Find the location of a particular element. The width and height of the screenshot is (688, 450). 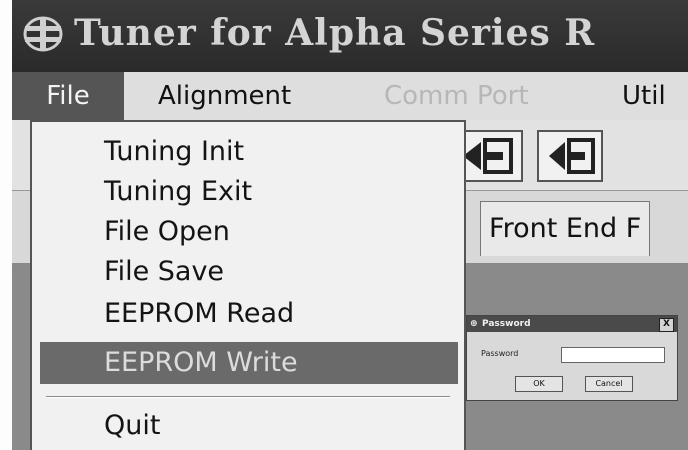

window-title: Tuner for Alpha Series R is located at coordinates (335, 33).